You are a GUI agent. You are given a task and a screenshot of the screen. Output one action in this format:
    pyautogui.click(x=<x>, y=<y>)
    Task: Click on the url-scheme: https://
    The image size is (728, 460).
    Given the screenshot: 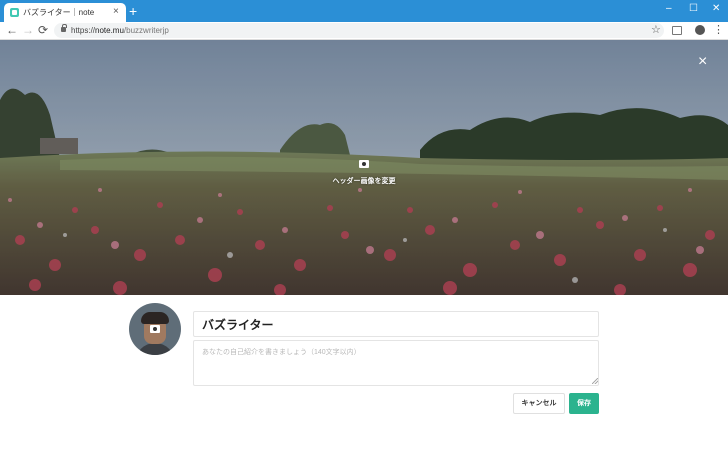 What is the action you would take?
    pyautogui.click(x=83, y=30)
    